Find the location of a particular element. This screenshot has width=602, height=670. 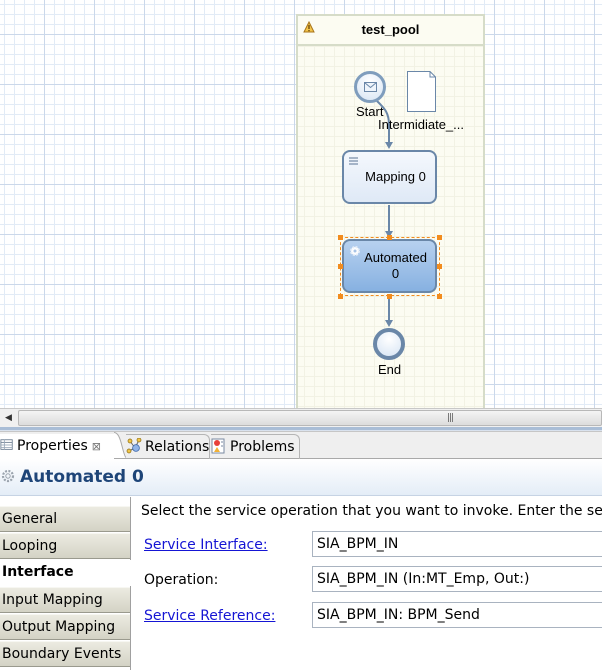

automated-task: Automated 0 is located at coordinates (389, 266).